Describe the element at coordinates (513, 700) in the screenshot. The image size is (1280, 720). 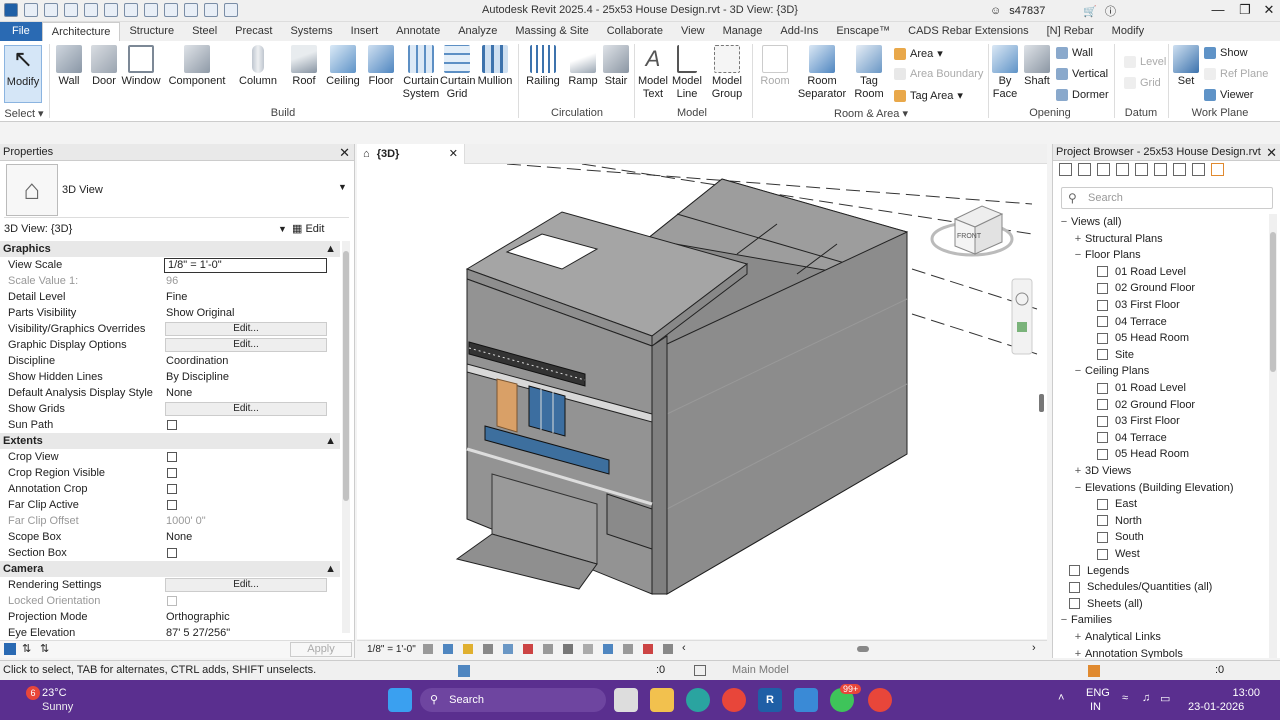
I see `taskbar-search: ⚲ Search` at that location.